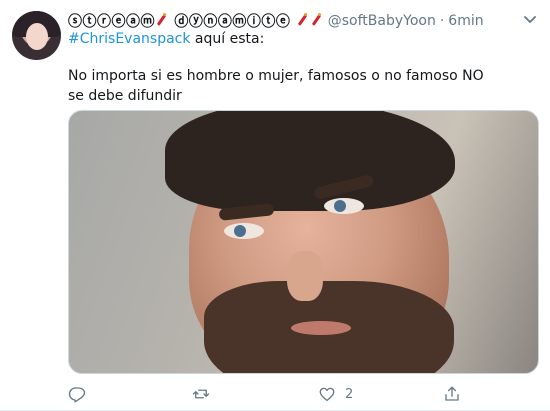  What do you see at coordinates (327, 394) in the screenshot?
I see `heart-icon` at bounding box center [327, 394].